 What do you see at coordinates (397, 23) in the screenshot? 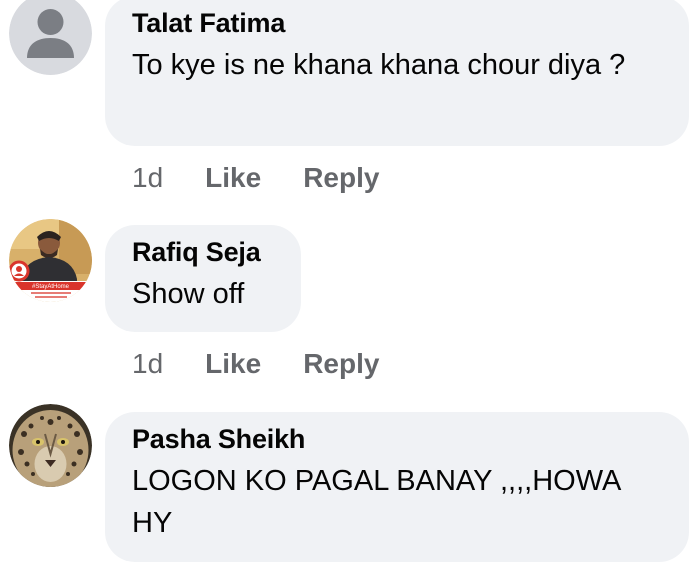
I see `comment-author-name: Talat Fatima` at bounding box center [397, 23].